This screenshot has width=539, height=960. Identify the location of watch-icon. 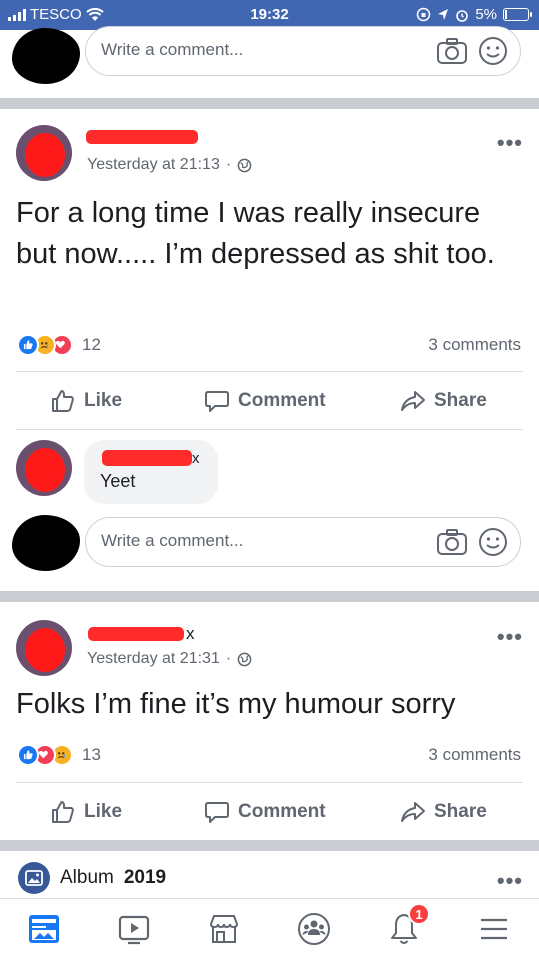
(134, 930).